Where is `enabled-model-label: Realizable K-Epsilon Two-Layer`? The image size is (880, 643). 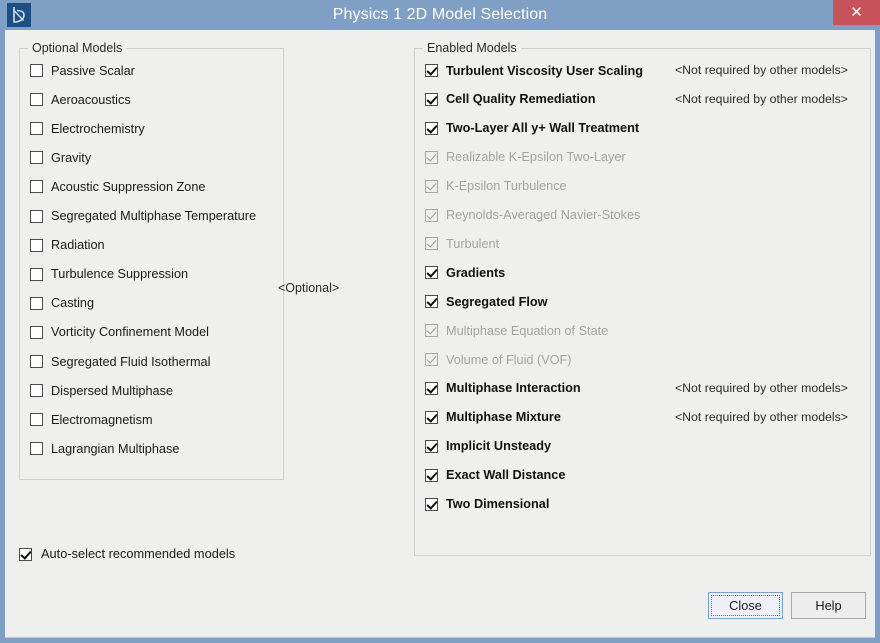 enabled-model-label: Realizable K-Epsilon Two-Layer is located at coordinates (536, 157).